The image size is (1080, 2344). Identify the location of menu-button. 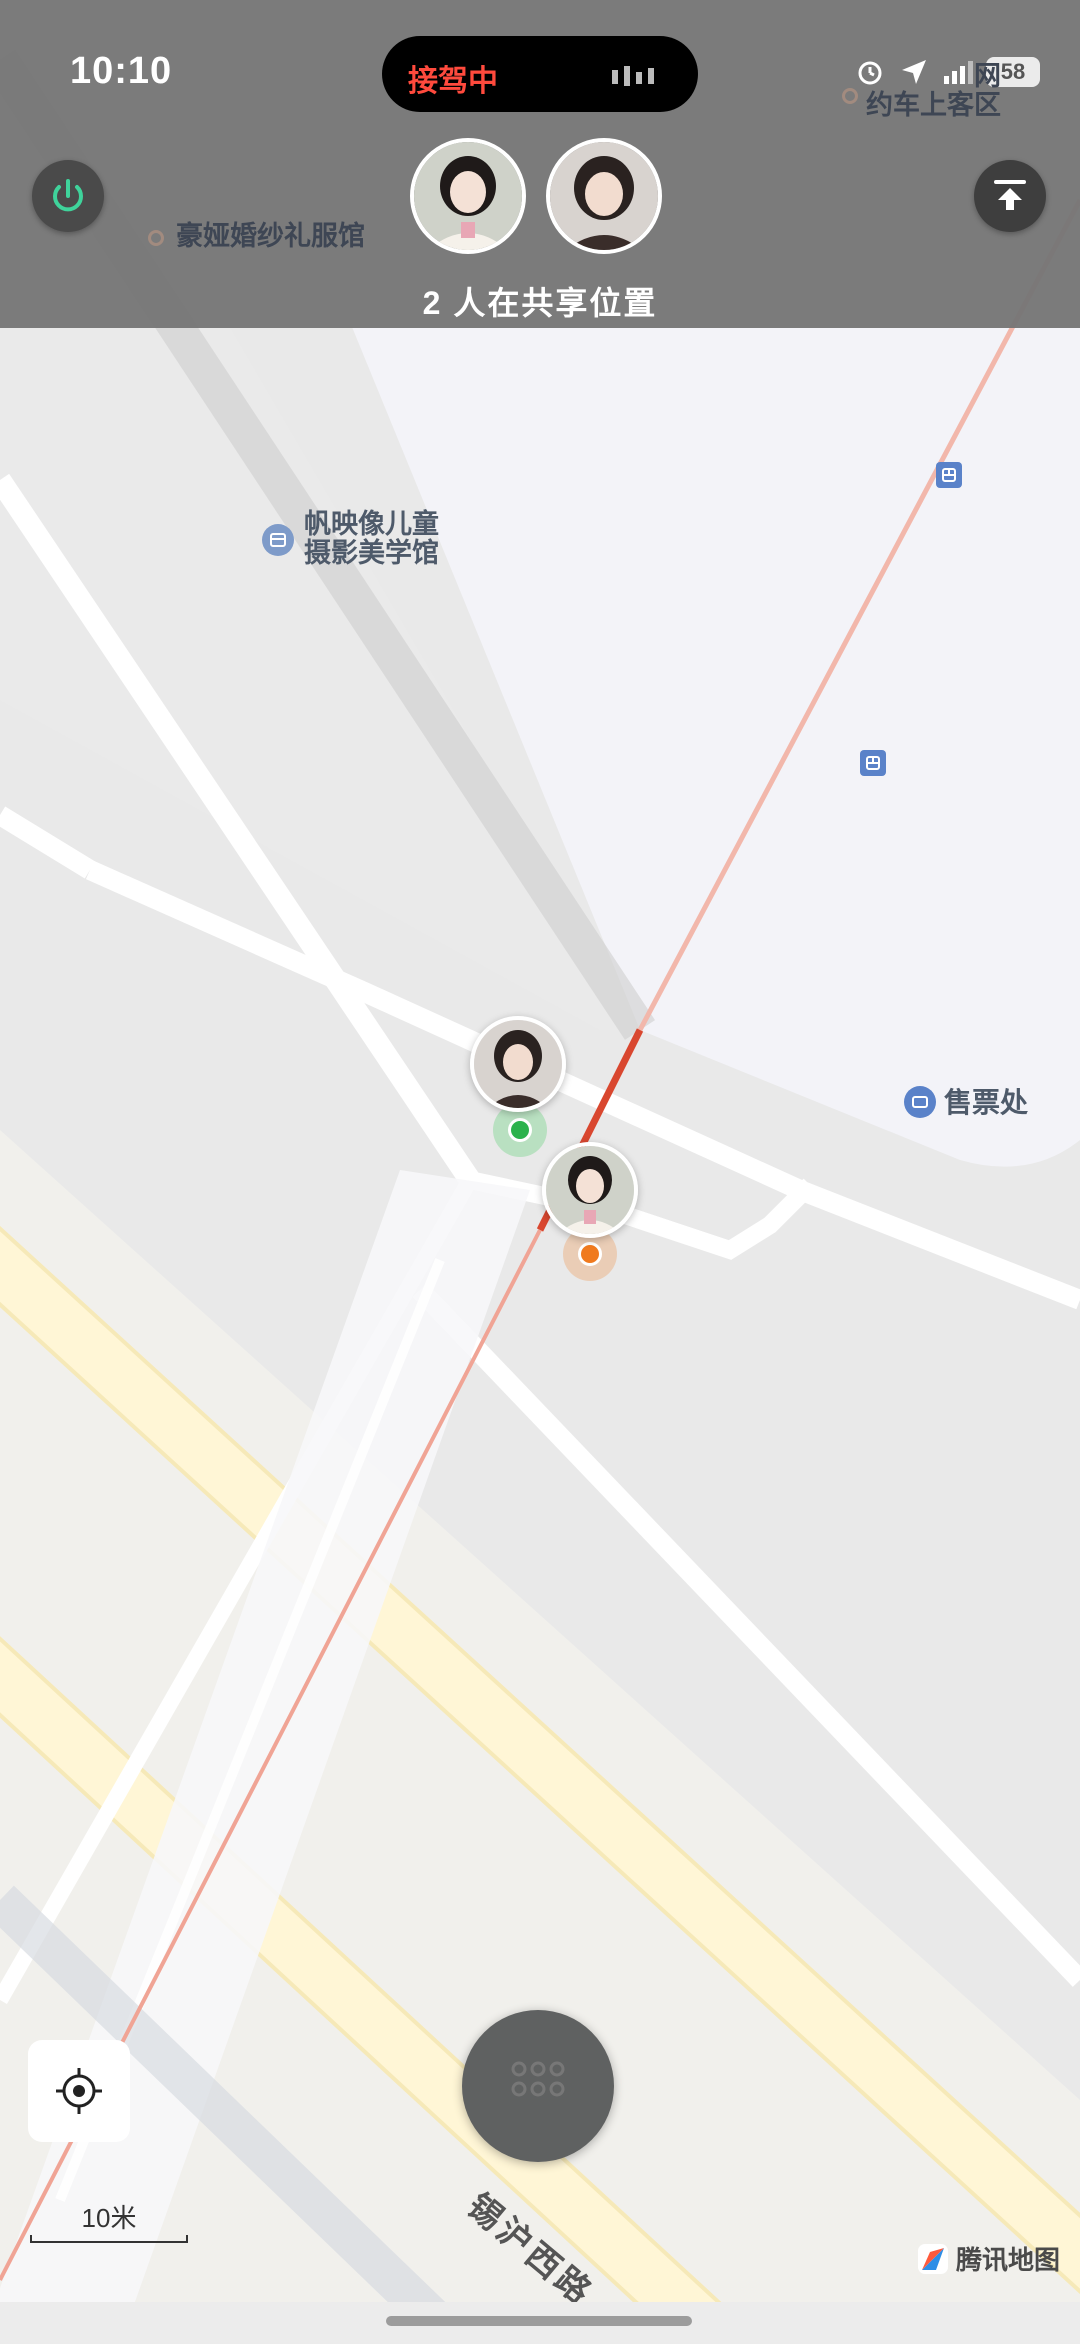
(538, 2086).